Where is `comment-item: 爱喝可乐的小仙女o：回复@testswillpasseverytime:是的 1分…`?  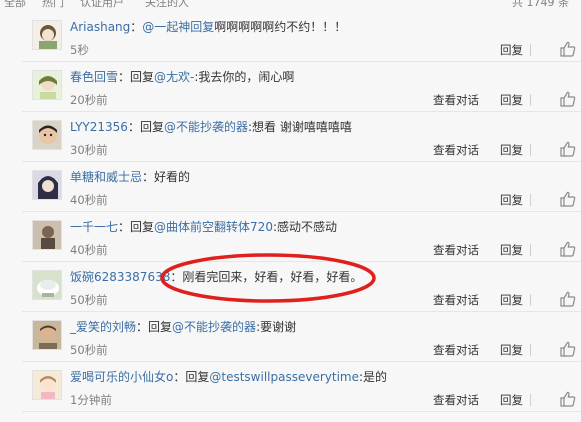 comment-item: 爱喝可乐的小仙女o：回复@testswillpasseverytime:是的 1分… is located at coordinates (301, 387).